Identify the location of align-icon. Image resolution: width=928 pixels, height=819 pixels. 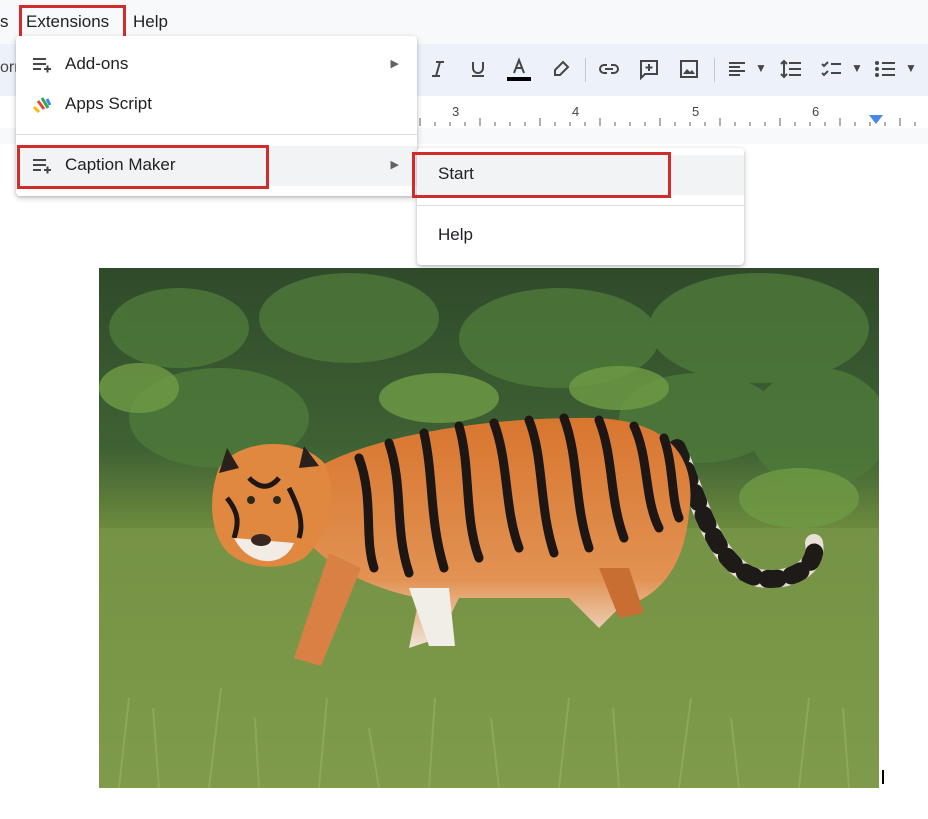
(737, 69).